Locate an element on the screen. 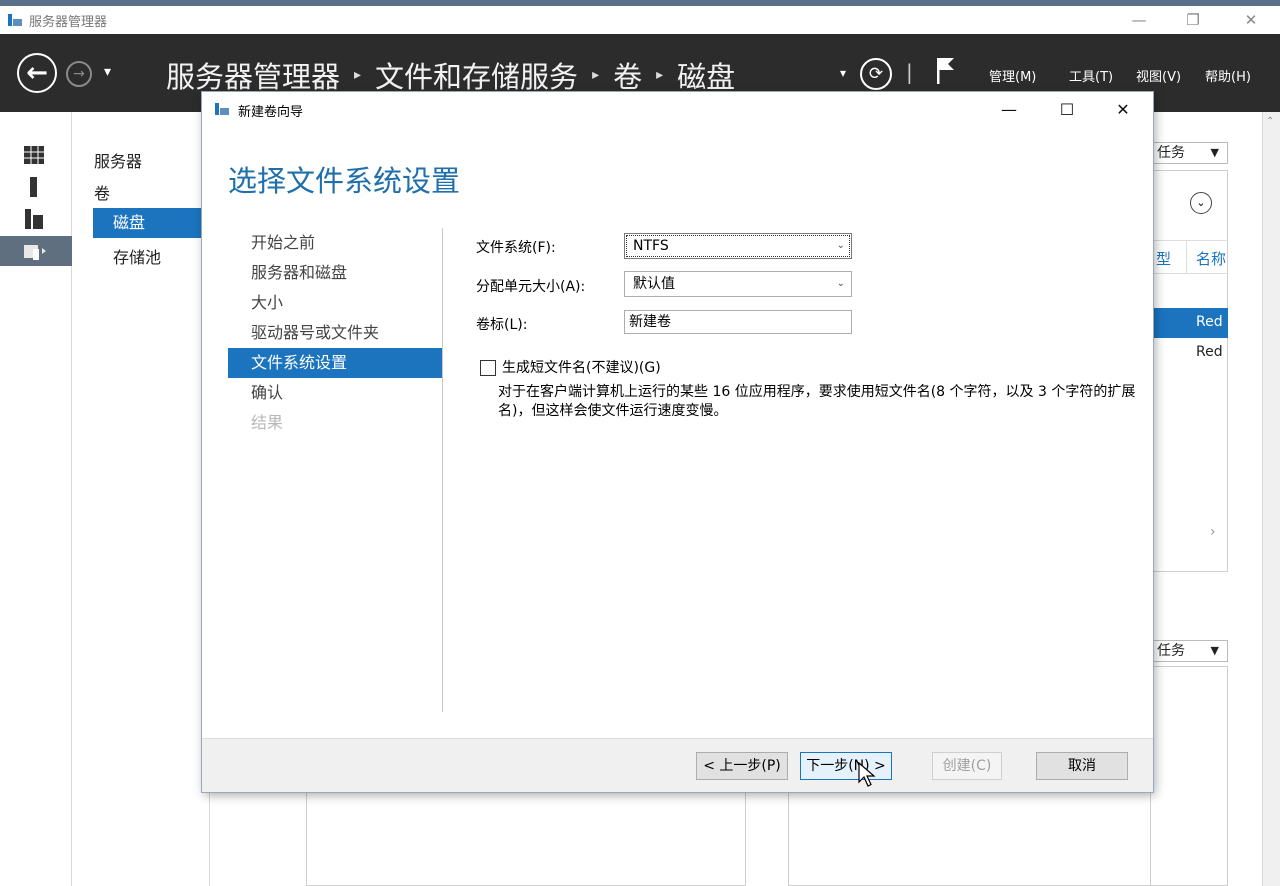 The image size is (1280, 886). file-storage-services-icon is located at coordinates (36, 251).